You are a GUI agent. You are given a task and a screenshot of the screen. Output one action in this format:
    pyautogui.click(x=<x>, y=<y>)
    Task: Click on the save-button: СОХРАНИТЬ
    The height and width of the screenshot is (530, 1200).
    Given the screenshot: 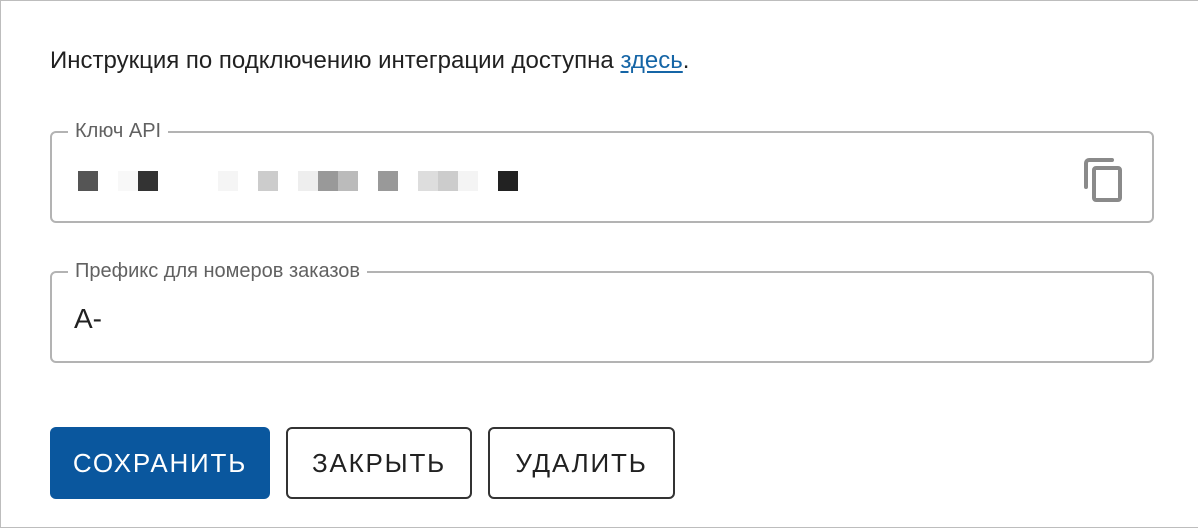 What is the action you would take?
    pyautogui.click(x=160, y=463)
    